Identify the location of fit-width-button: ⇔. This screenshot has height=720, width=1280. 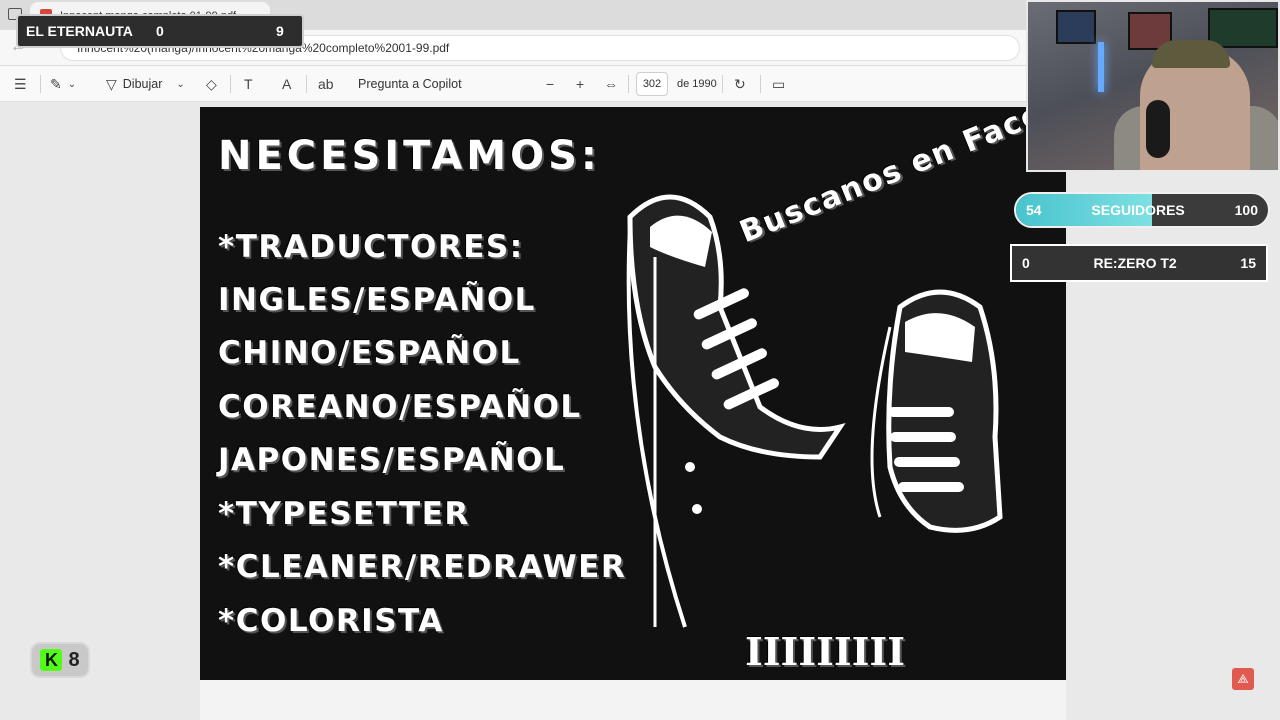
(611, 84).